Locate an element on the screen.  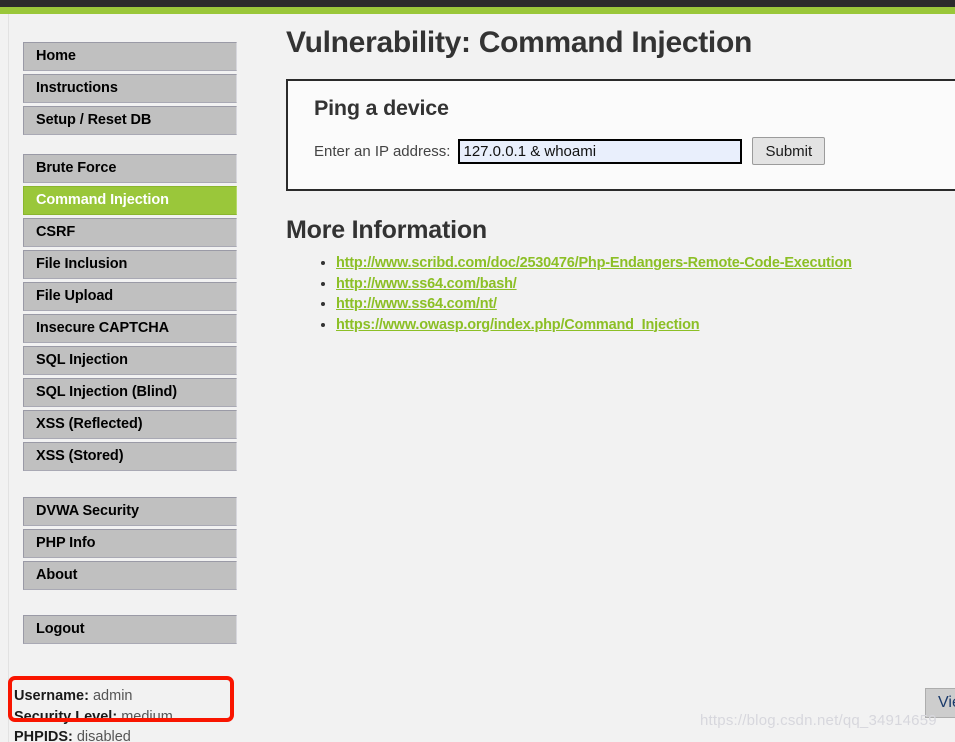
ping-form: Enter an IP address: Submit is located at coordinates (621, 143).